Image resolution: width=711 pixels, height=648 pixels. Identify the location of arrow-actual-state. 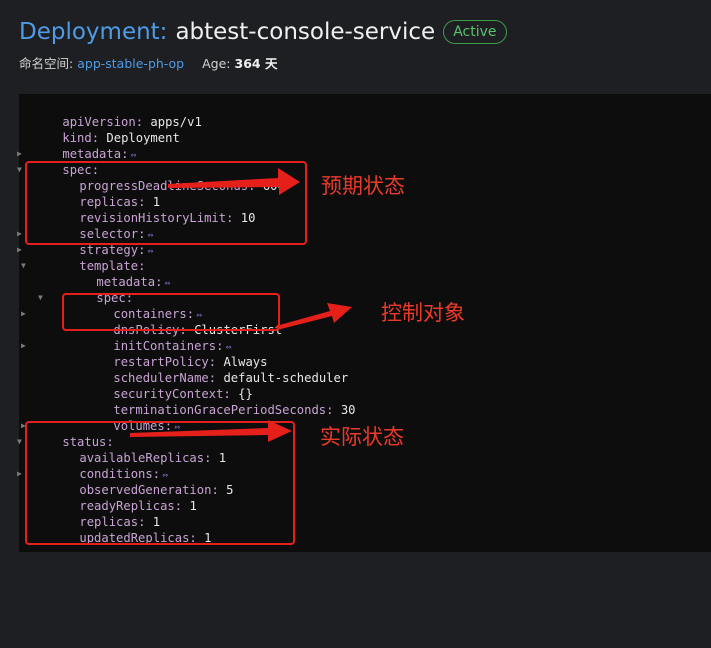
(211, 431).